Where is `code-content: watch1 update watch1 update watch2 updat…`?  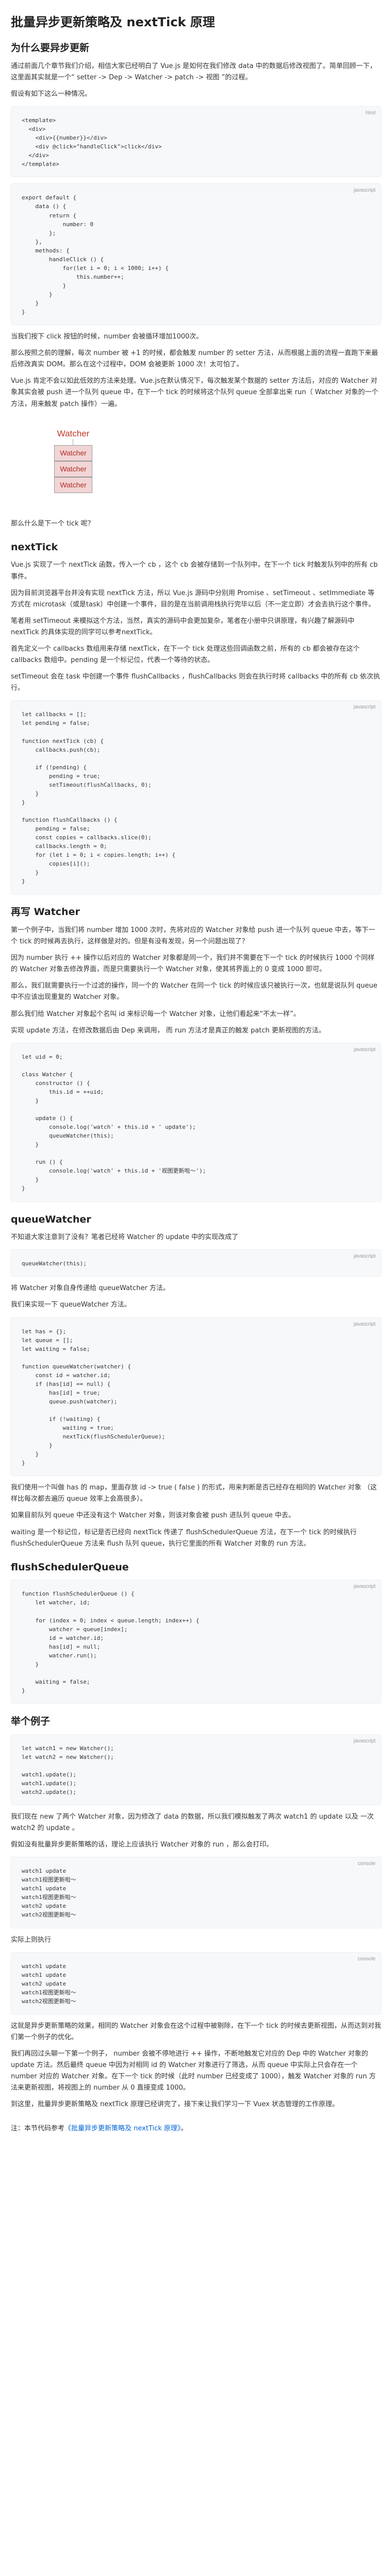
code-content: watch1 update watch1 update watch2 updat… is located at coordinates (49, 1983).